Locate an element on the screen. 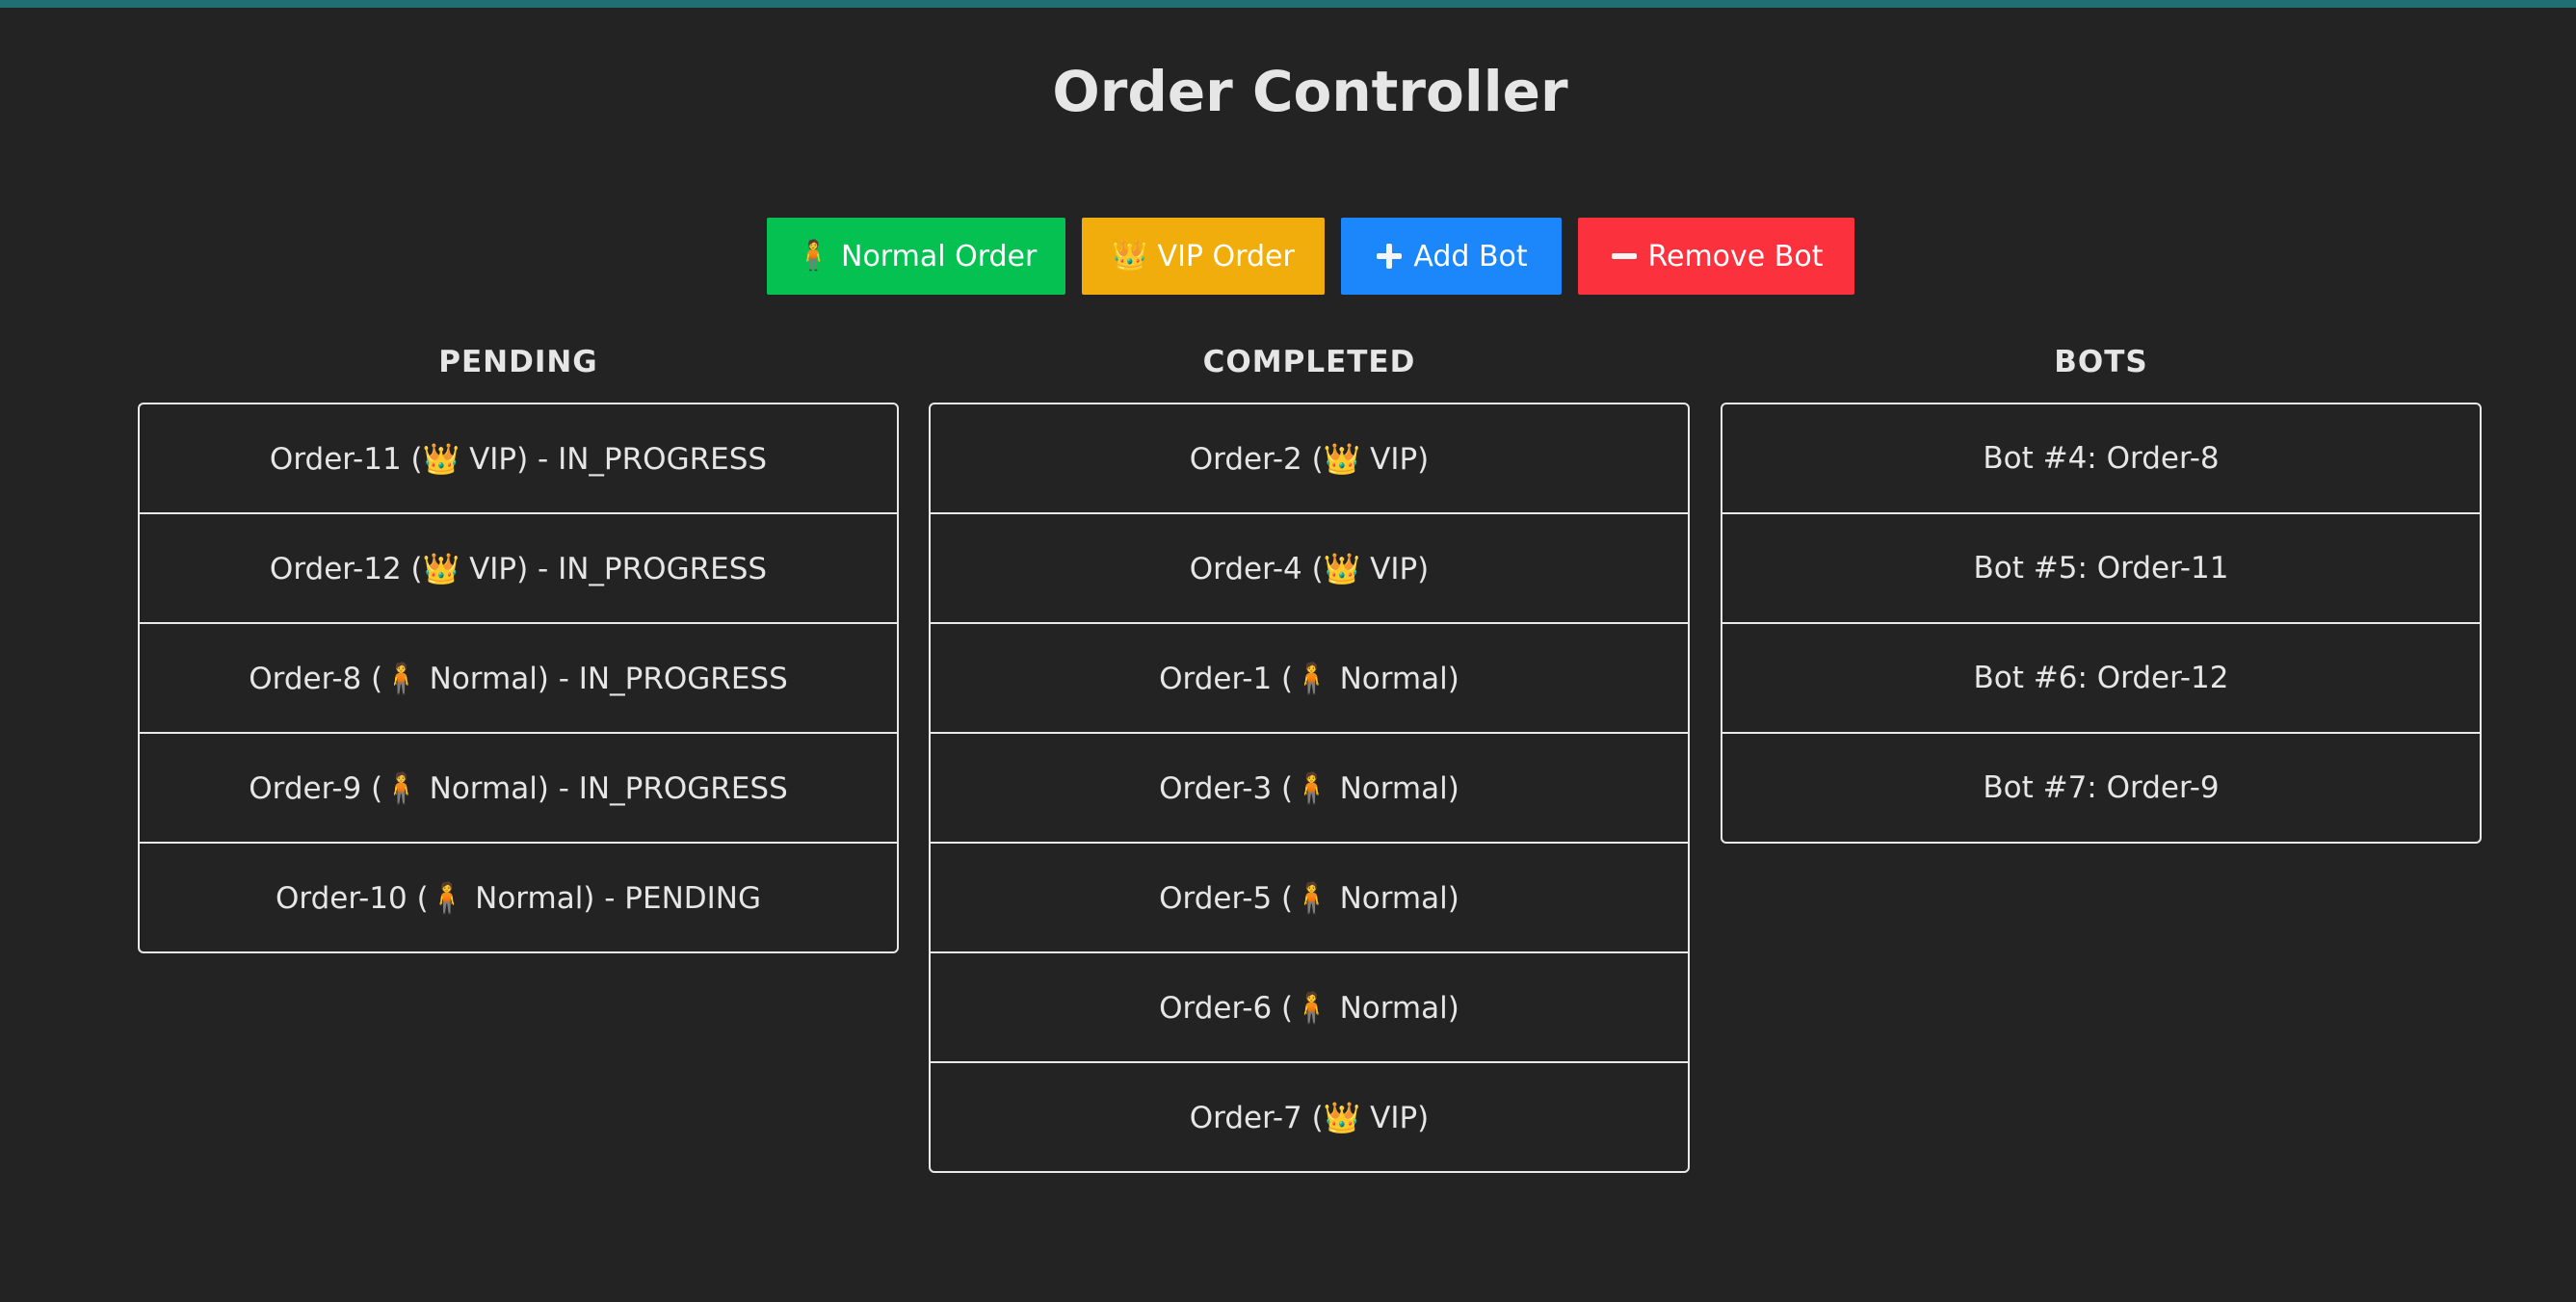 The height and width of the screenshot is (1302, 2576). pending-heading: PENDING is located at coordinates (518, 362).